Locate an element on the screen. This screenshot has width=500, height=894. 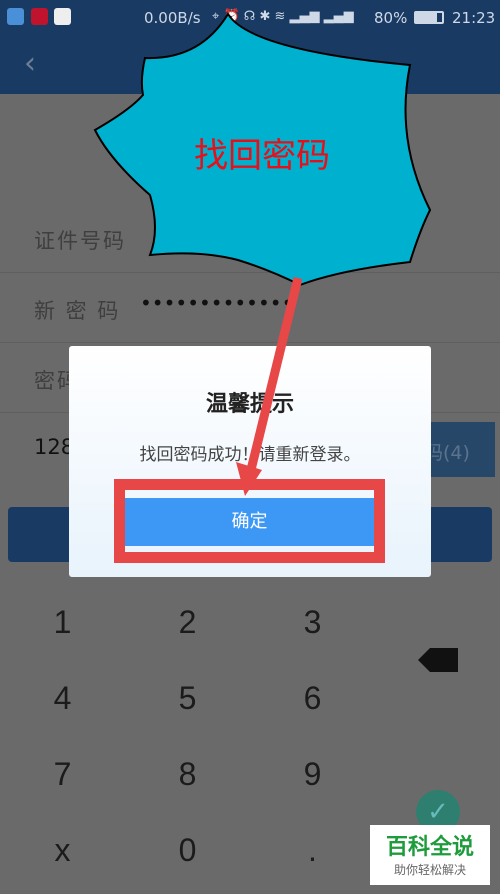
arrow-head is located at coordinates (249, 479).